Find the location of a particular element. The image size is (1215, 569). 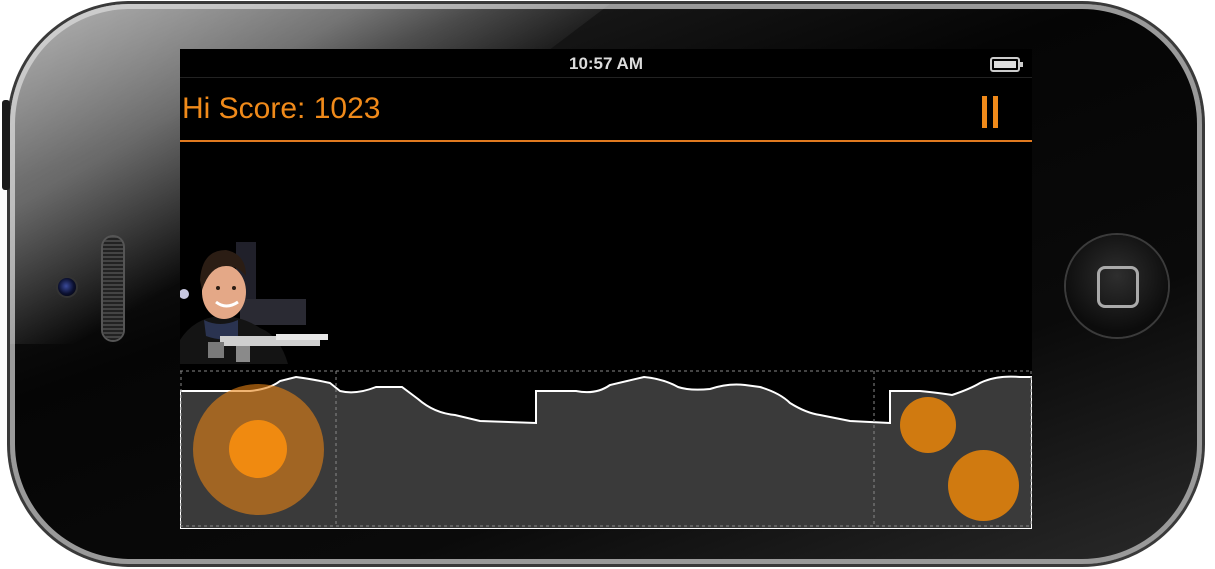

status-time: 10:57 AM is located at coordinates (605, 63).